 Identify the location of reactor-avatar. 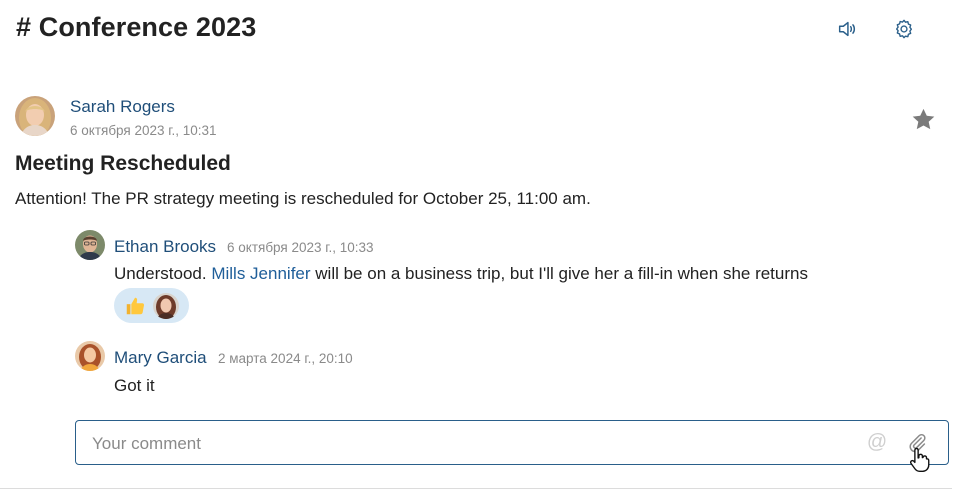
(166, 306).